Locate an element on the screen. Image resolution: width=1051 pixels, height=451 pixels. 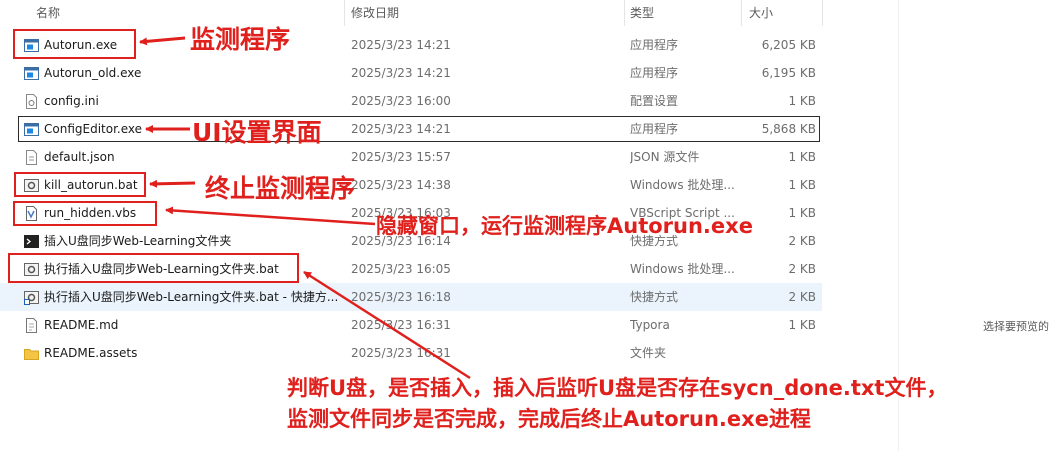
annotation-usb-line1: 判断U盘，是否插入，插入后监听U盘是否存在sycn_done.txt文件， is located at coordinates (617, 388).